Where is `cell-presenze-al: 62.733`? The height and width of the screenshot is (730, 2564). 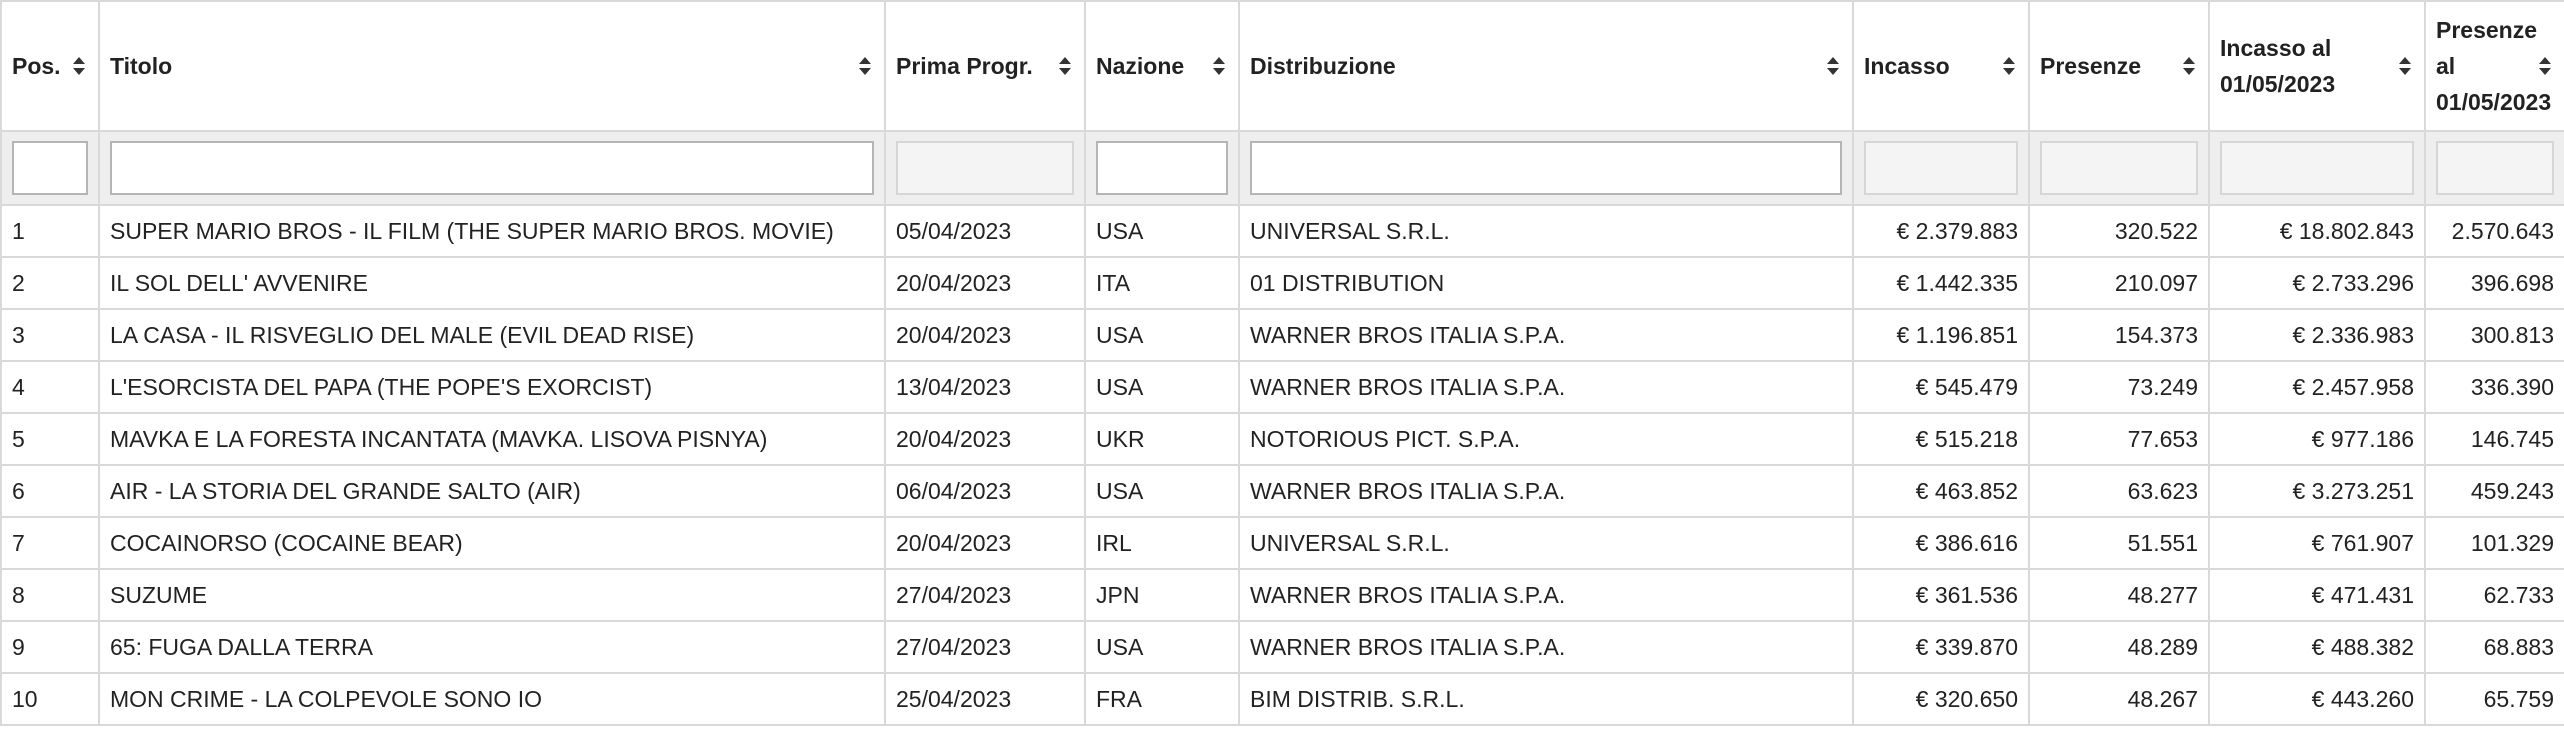
cell-presenze-al: 62.733 is located at coordinates (2494, 595).